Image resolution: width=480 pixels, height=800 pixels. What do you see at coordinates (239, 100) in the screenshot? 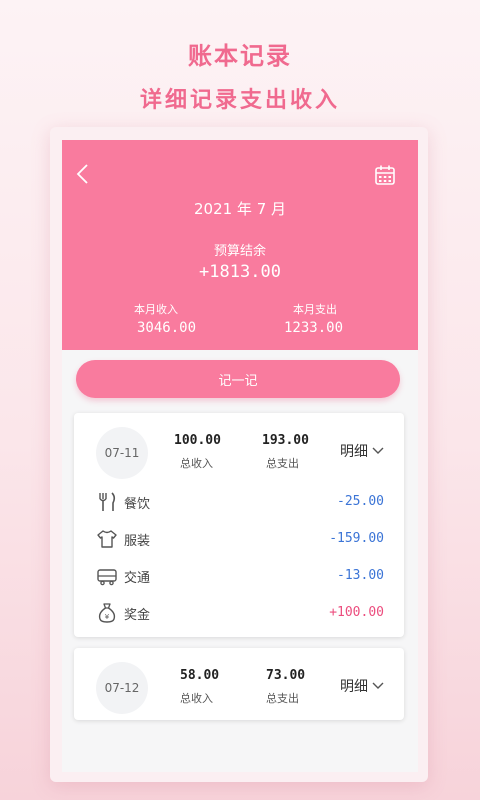
I see `promo-subtitle: 详细记录支出收入` at bounding box center [239, 100].